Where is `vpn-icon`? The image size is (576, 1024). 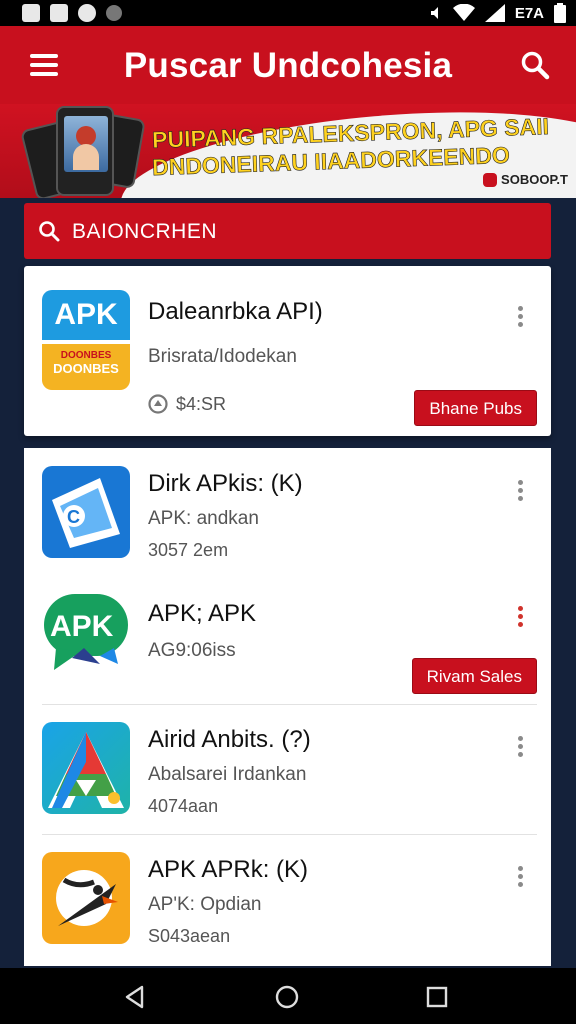
vpn-icon is located at coordinates (59, 13).